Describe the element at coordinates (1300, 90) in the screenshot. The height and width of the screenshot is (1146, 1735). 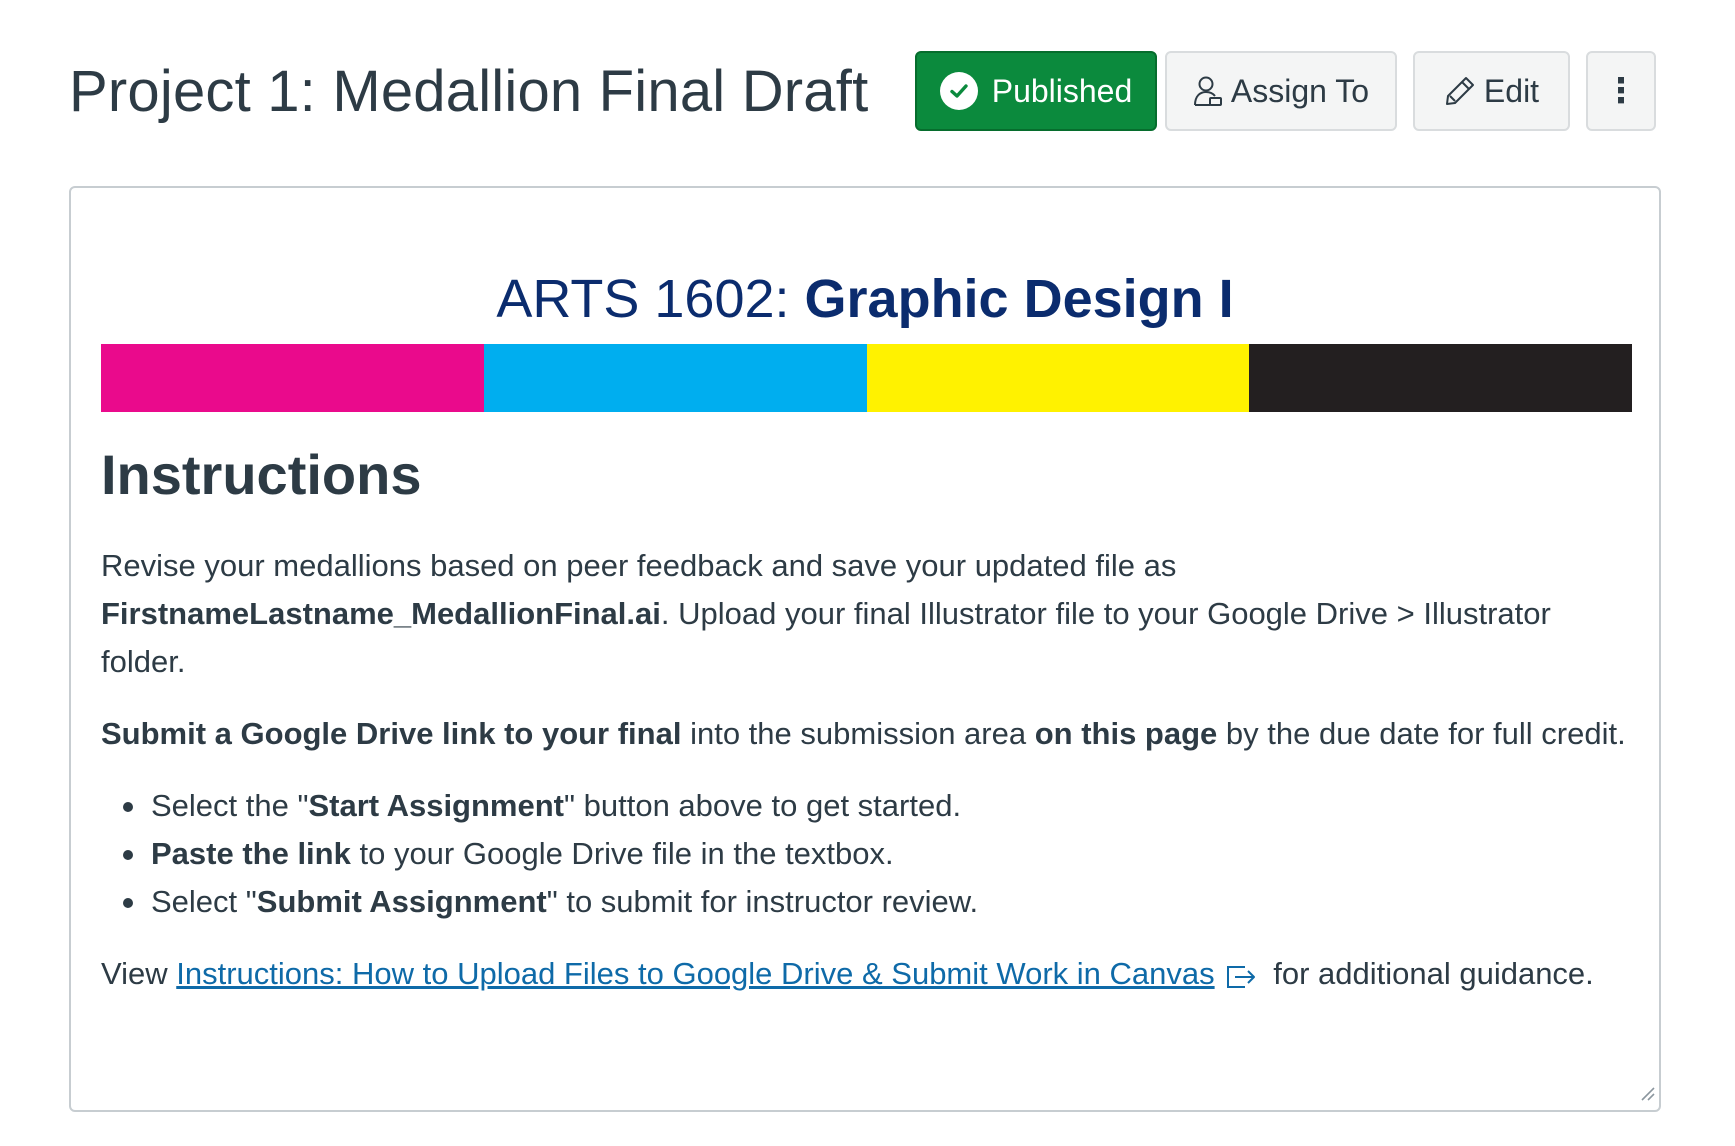
I see `assign-to-label: Assign To` at that location.